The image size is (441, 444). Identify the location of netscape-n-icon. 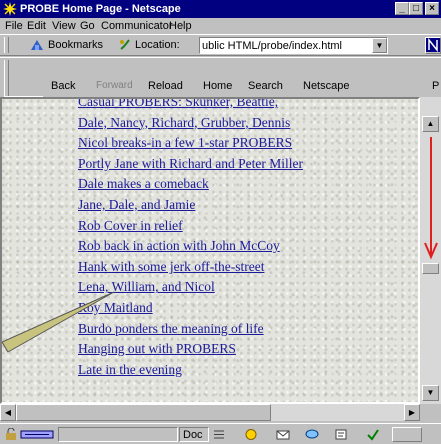
(433, 45).